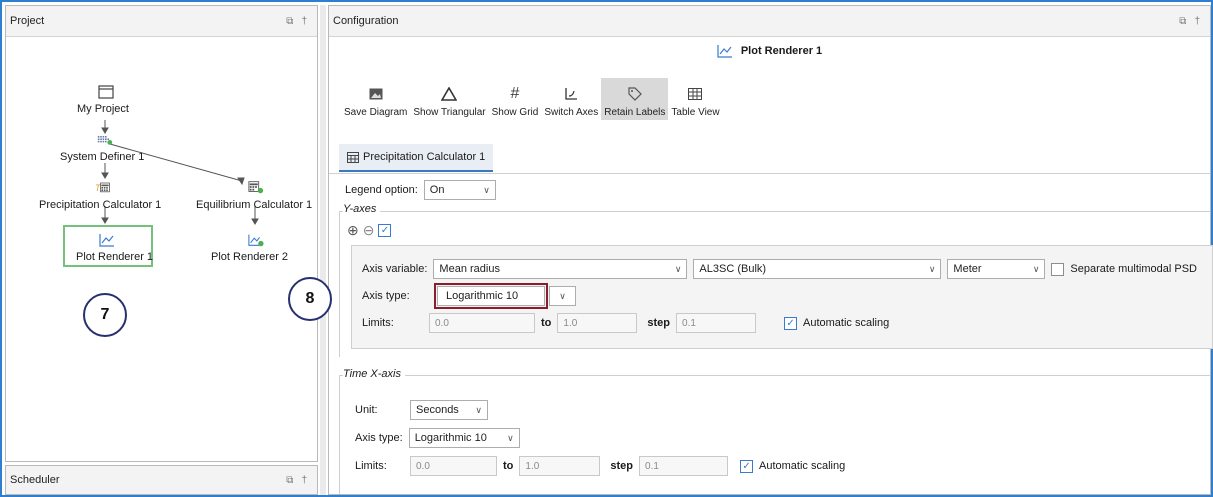 Image resolution: width=1213 pixels, height=497 pixels. Describe the element at coordinates (420, 190) in the screenshot. I see `legend-option-row: Legend option: On ∨` at that location.